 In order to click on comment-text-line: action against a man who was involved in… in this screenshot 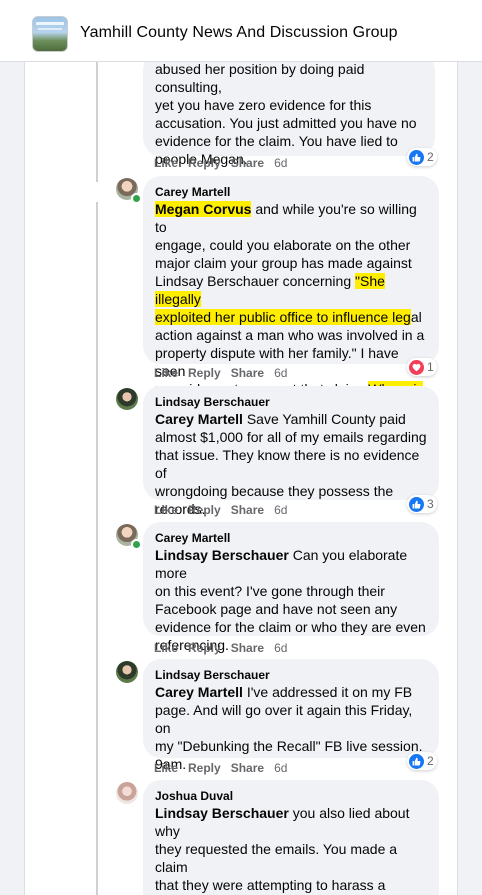, I will do `click(291, 335)`.